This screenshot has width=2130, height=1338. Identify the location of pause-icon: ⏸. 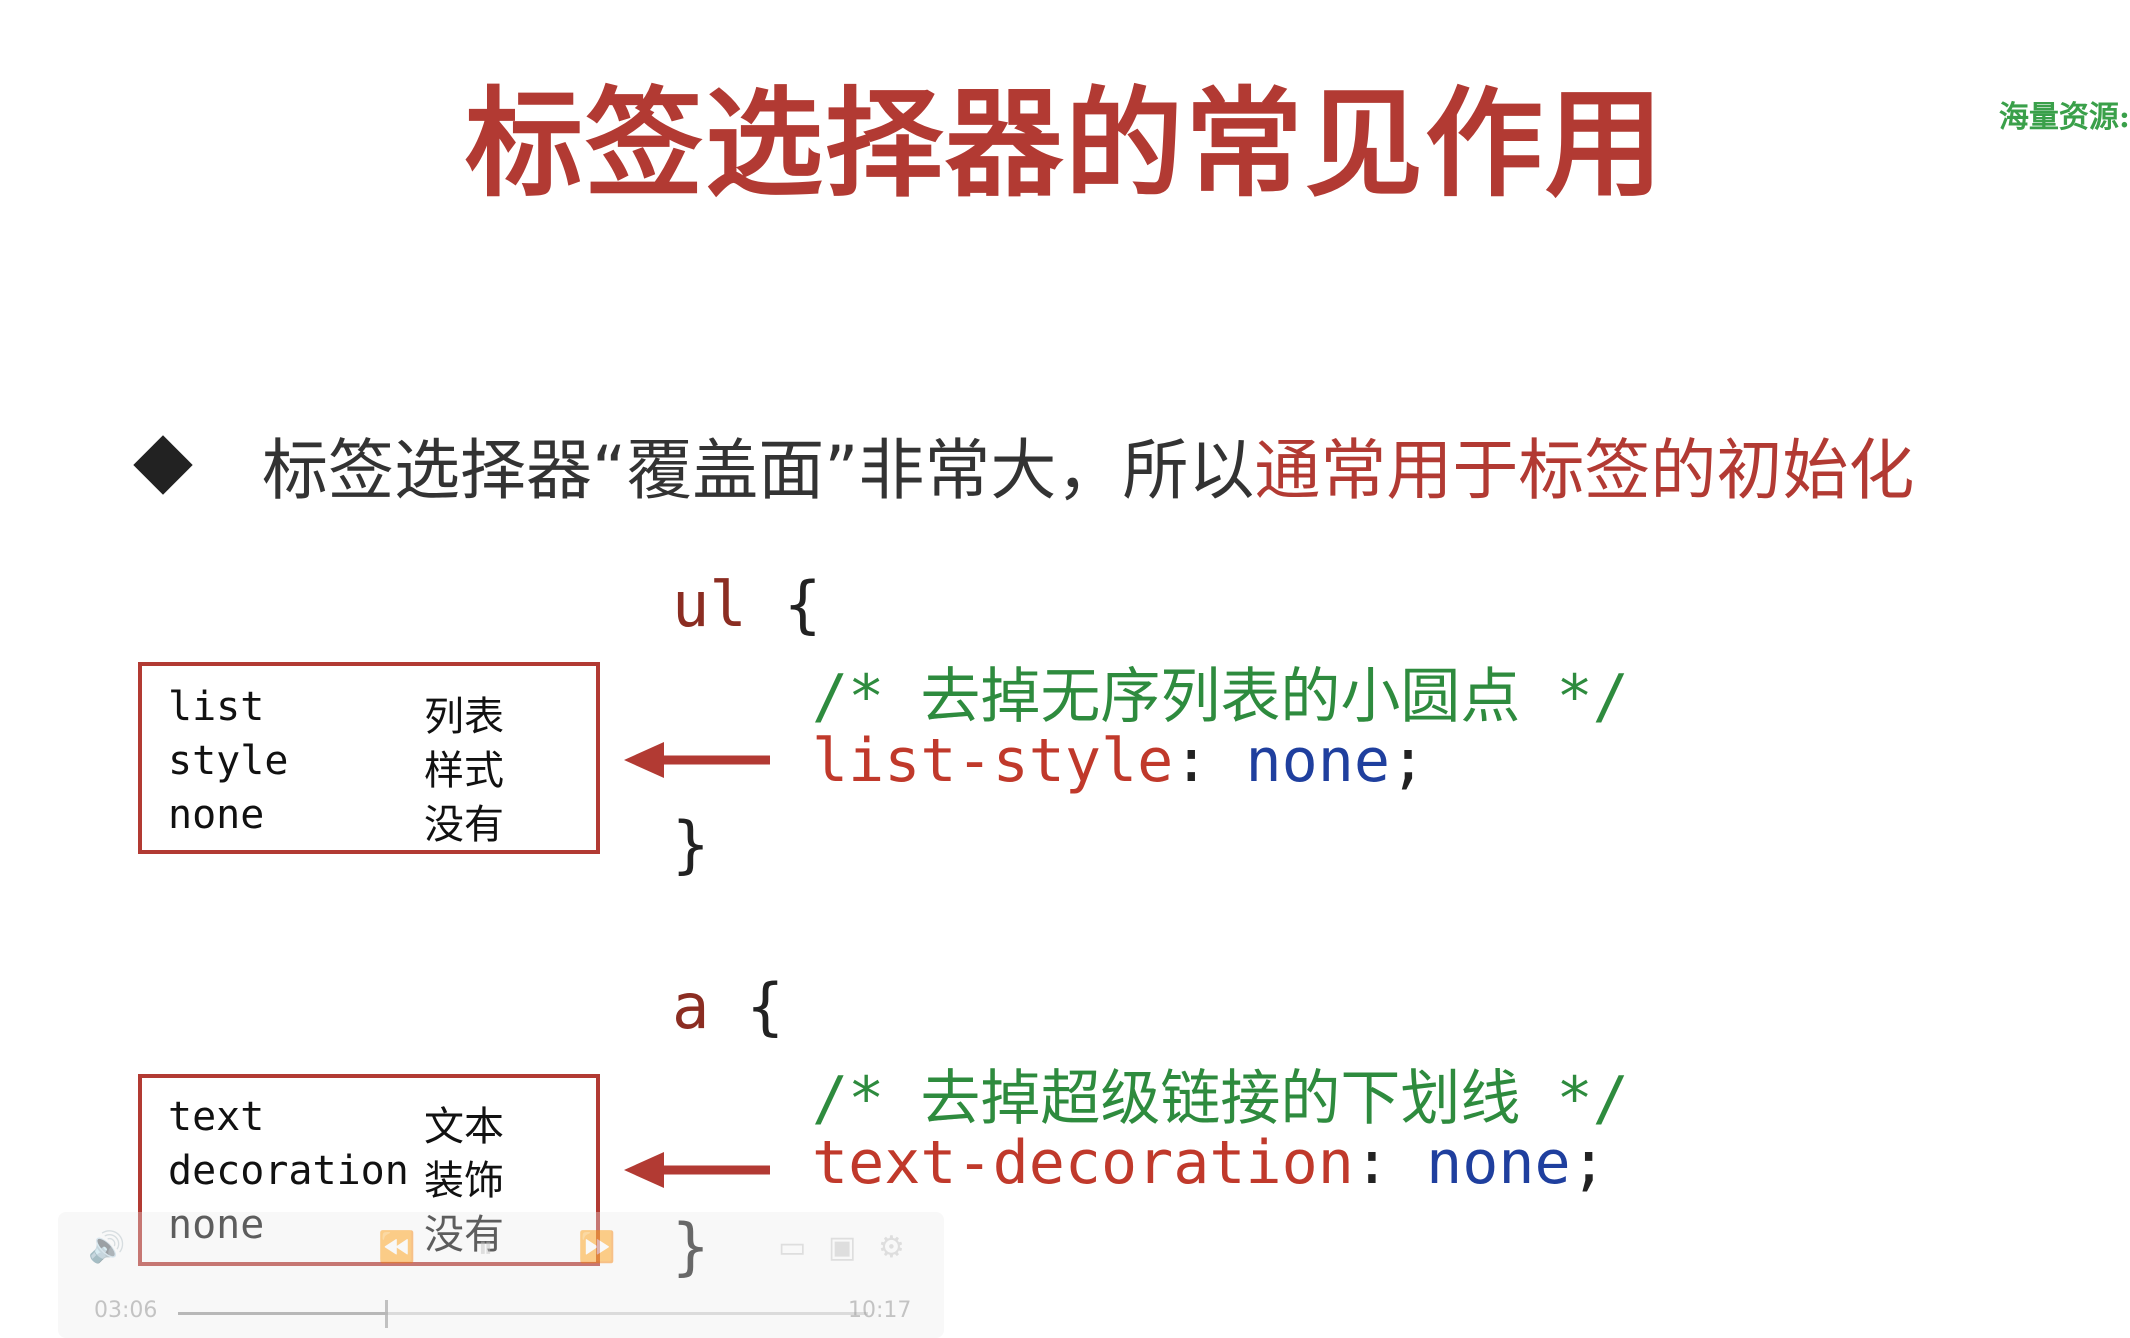
(485, 1247).